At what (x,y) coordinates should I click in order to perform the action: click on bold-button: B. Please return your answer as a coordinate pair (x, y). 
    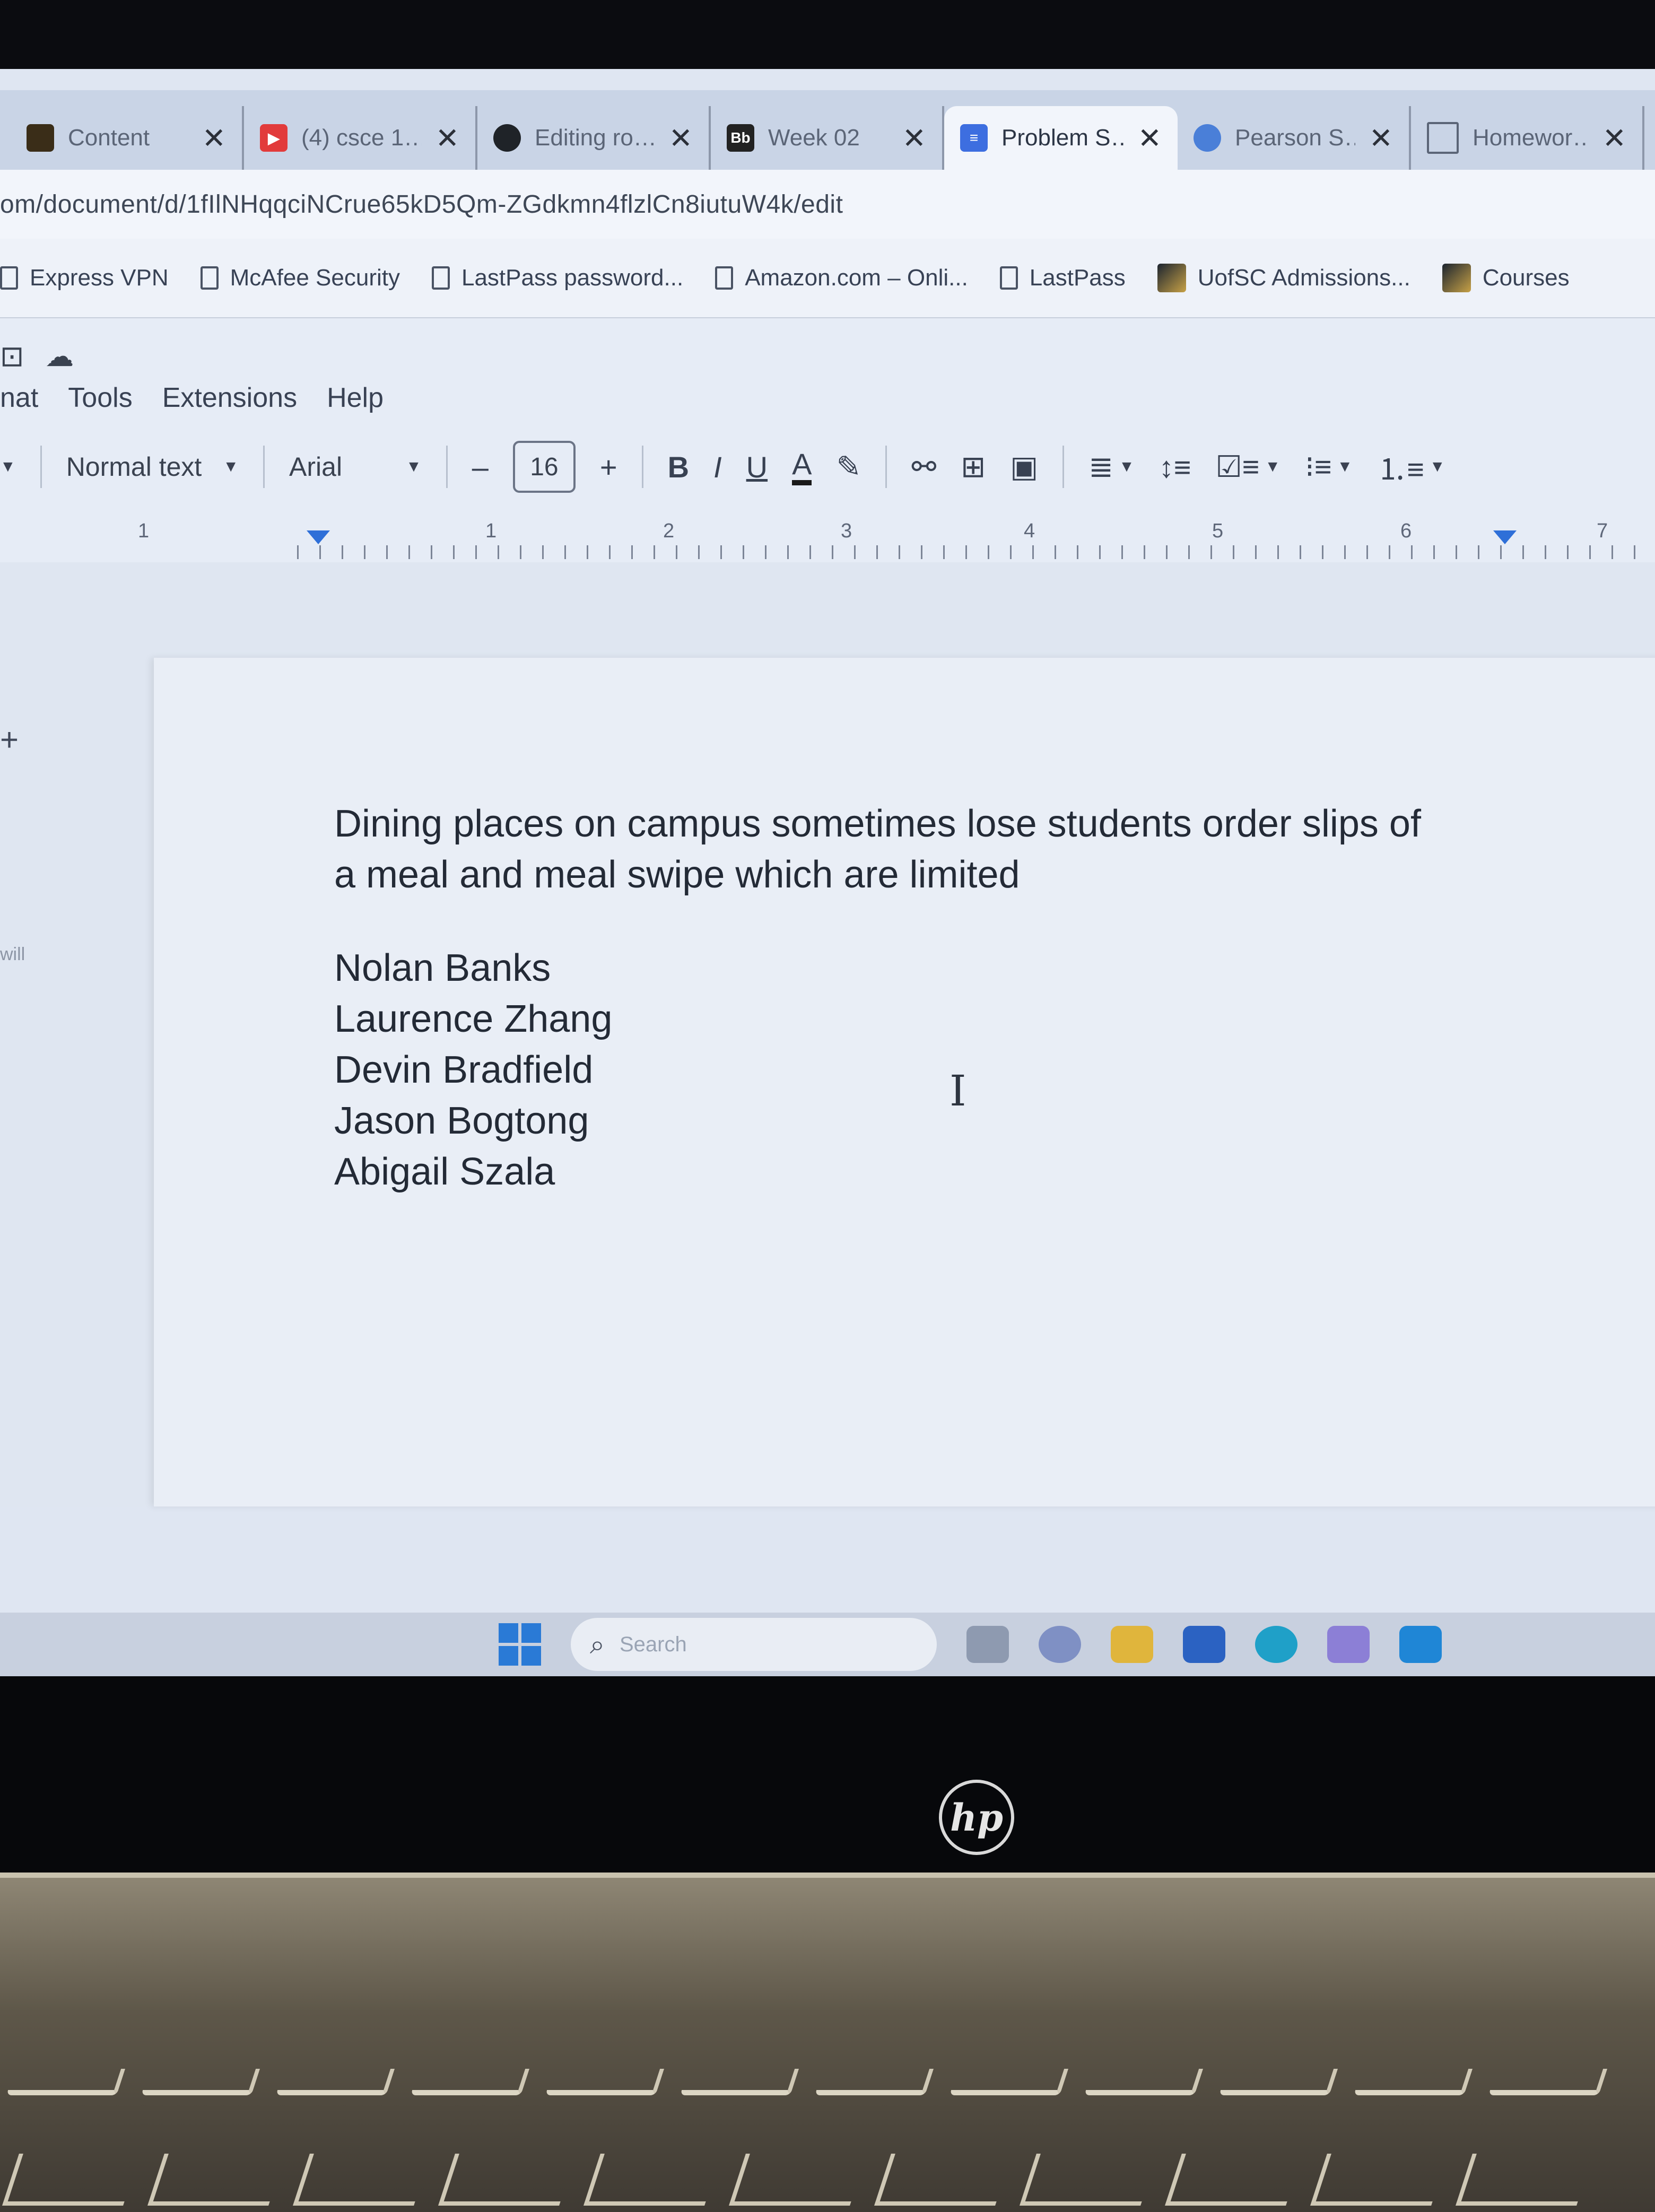
    Looking at the image, I should click on (678, 467).